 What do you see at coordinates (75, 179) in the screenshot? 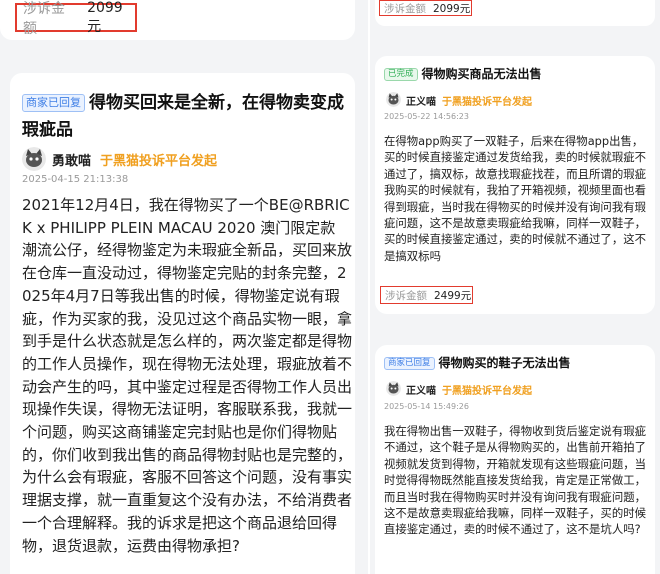
I see `complaint-timestamp: 2025-04-15 21:13:38` at bounding box center [75, 179].